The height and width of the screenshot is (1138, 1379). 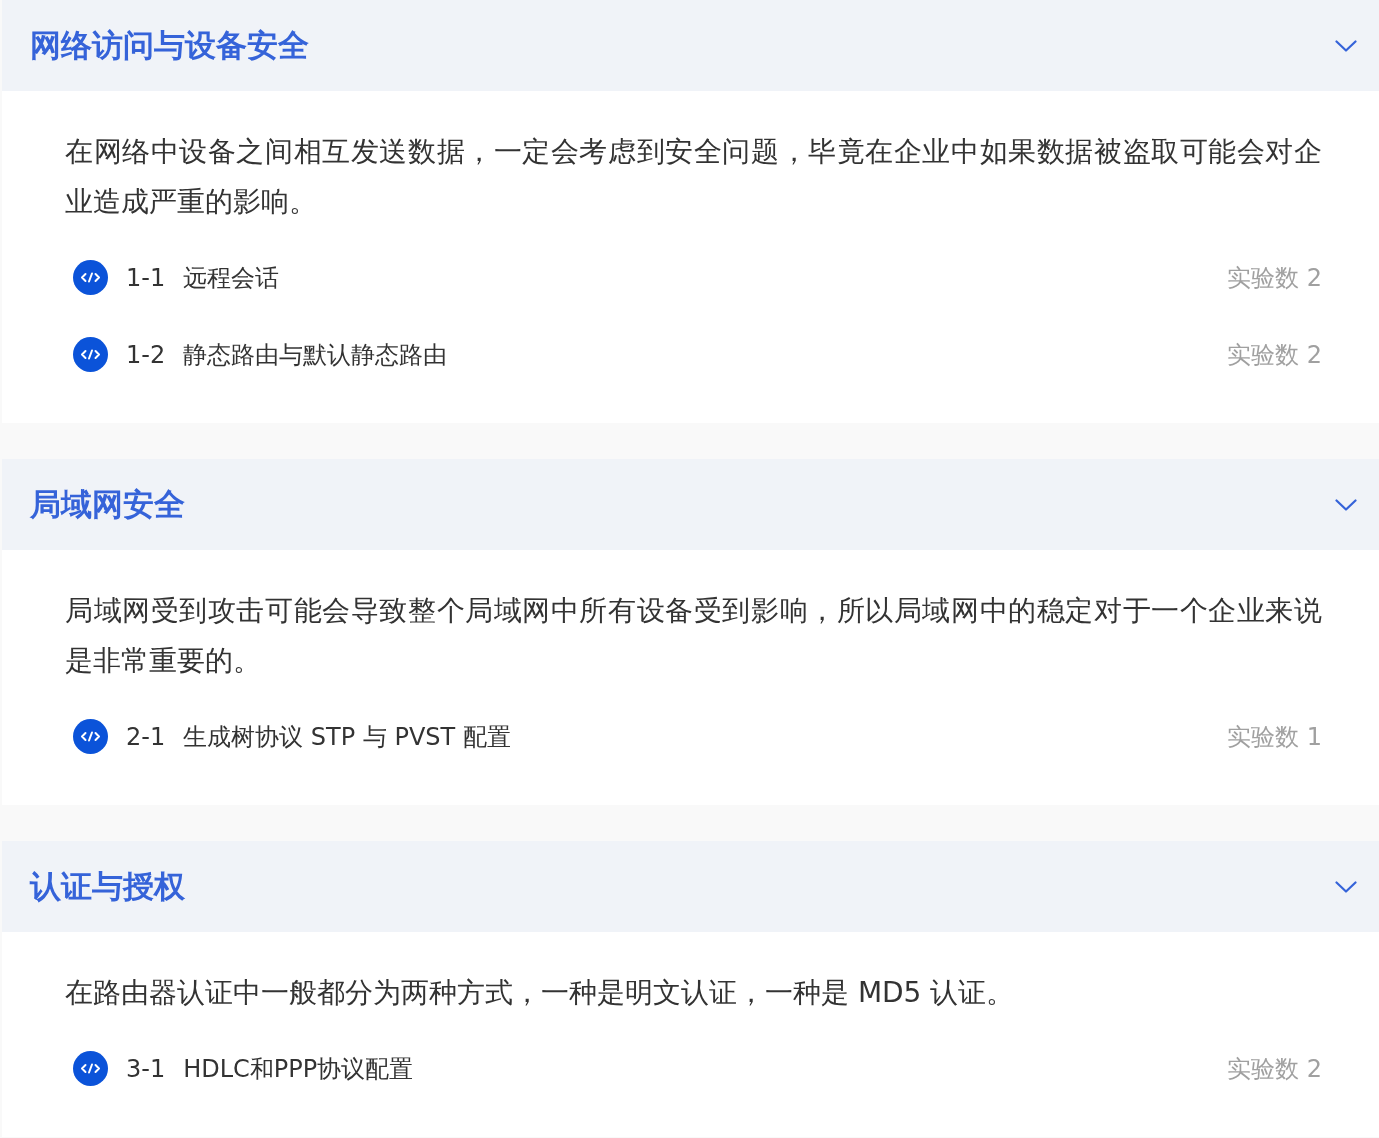 I want to click on lab-title: 静态路由与默认静态路由, so click(x=315, y=354).